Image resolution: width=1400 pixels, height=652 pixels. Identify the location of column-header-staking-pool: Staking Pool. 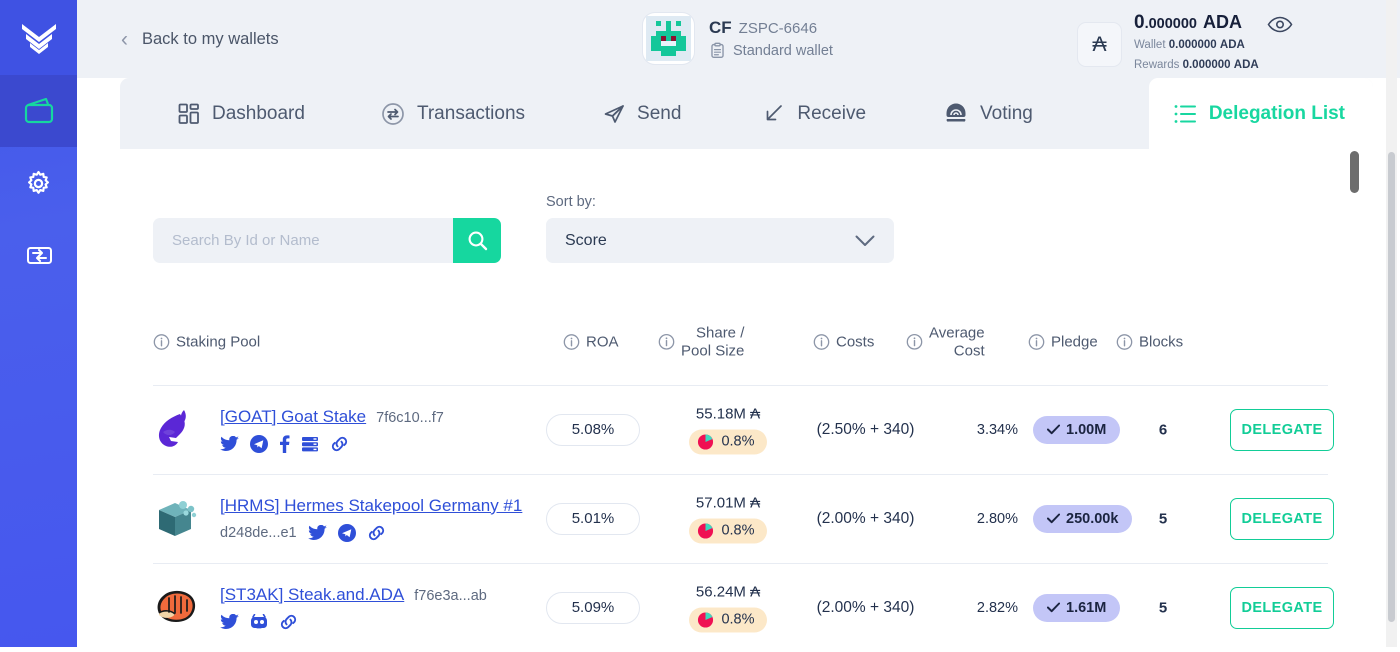
(206, 342).